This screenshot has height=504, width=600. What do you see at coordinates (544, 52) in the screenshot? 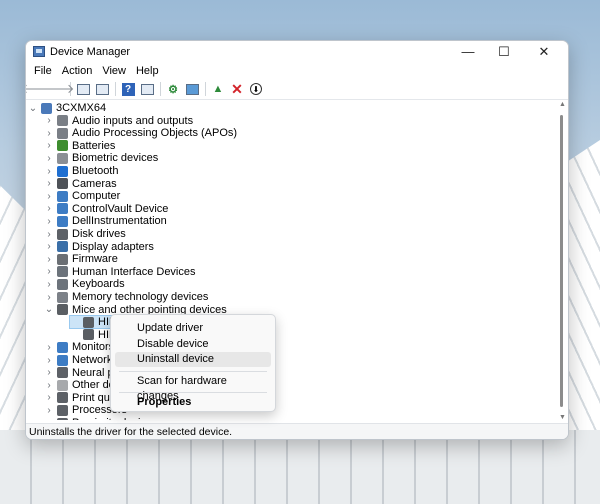
I see `close-button: ✕` at bounding box center [544, 52].